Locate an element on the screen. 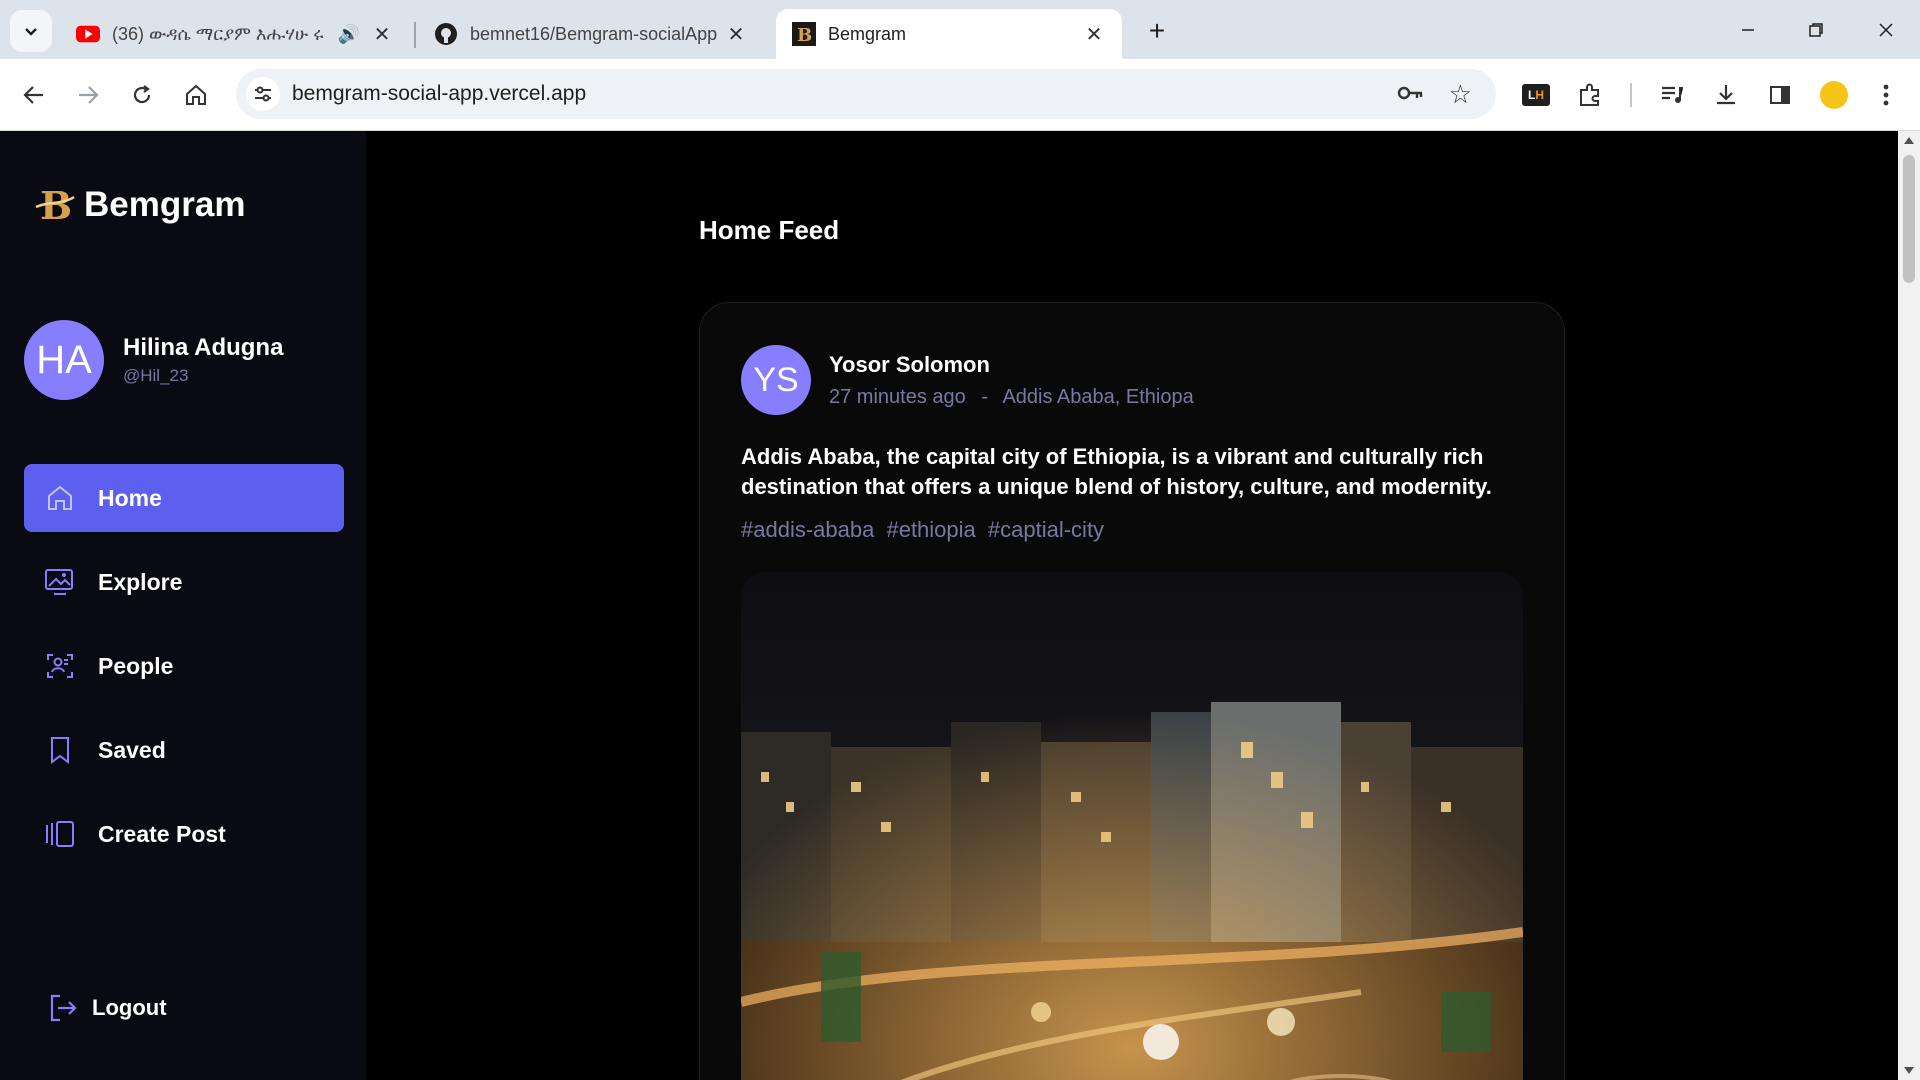  extensions-button is located at coordinates (1590, 95).